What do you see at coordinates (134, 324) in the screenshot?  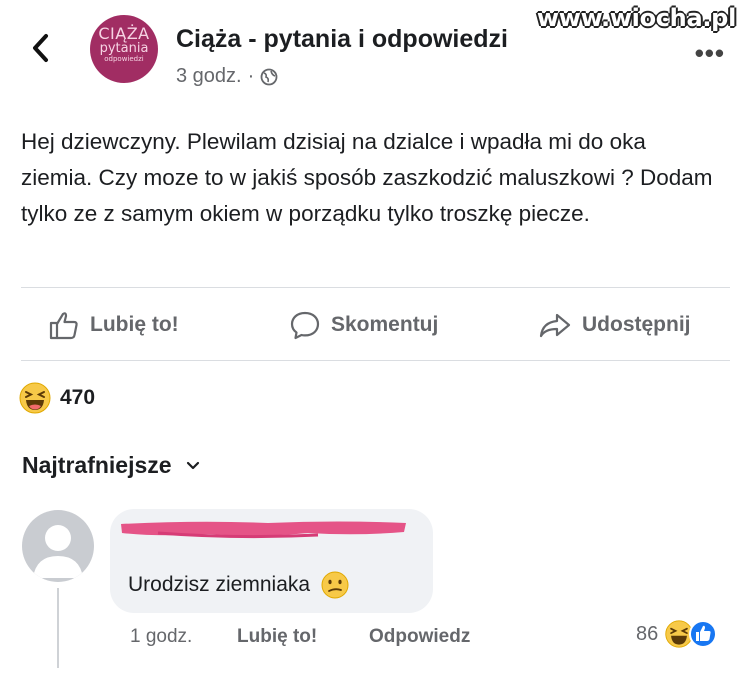 I see `like-label: Lubię to!` at bounding box center [134, 324].